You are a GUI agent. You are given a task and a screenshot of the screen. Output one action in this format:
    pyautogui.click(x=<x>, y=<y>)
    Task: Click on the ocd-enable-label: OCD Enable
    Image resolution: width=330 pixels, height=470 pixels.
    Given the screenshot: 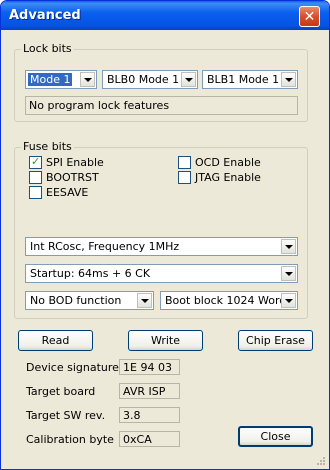 What is the action you would take?
    pyautogui.click(x=228, y=162)
    